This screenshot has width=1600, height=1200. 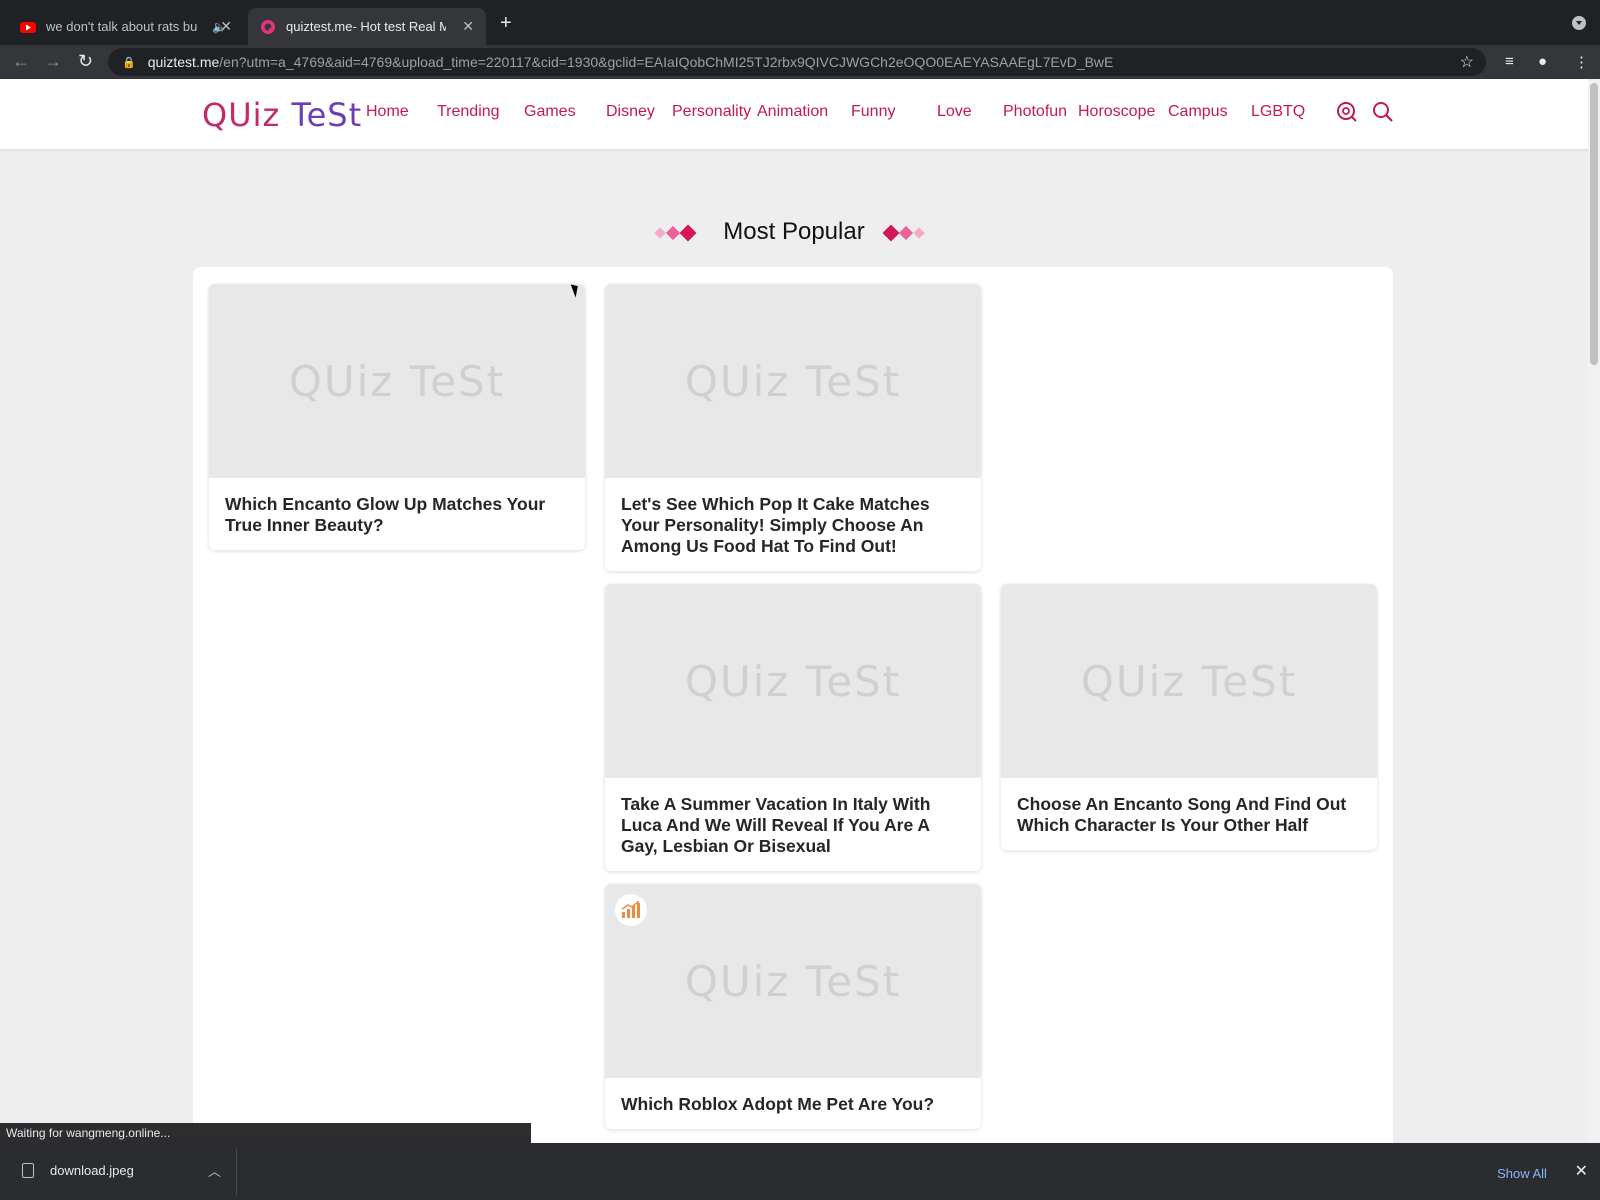 I want to click on url-host: quiztest.me, so click(x=183, y=62).